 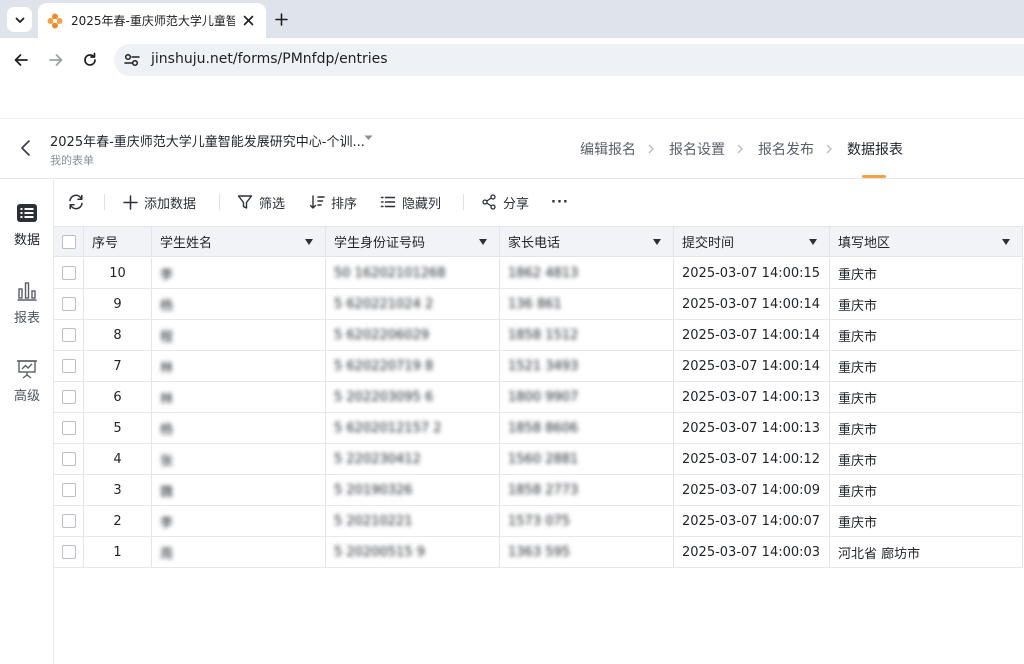 I want to click on row-submit-time-cell: 2025-03-07 14:00:07, so click(x=752, y=521).